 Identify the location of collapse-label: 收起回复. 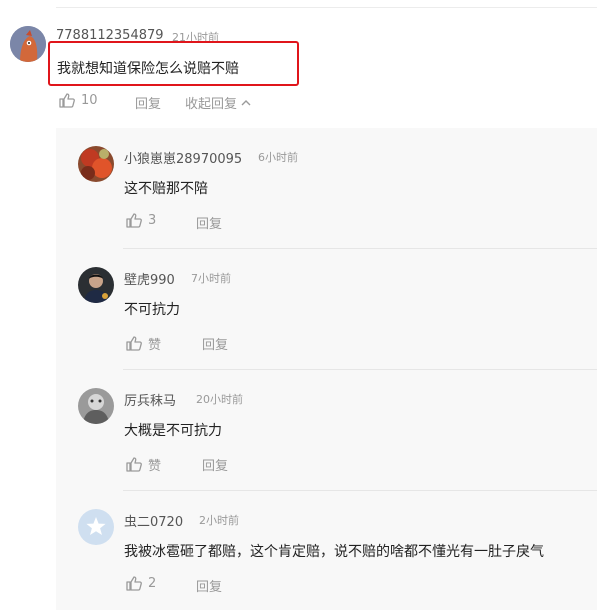
(211, 104).